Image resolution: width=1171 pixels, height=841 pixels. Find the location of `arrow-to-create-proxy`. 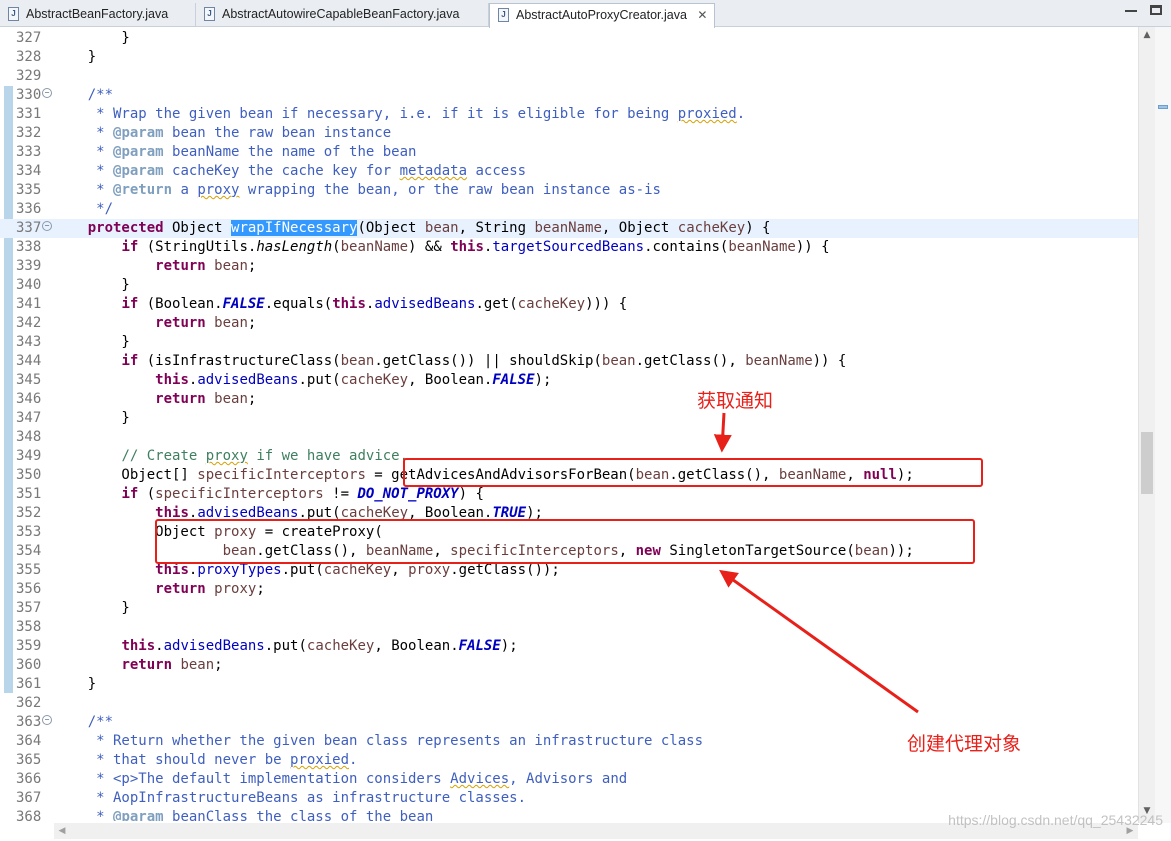

arrow-to-create-proxy is located at coordinates (819, 641).